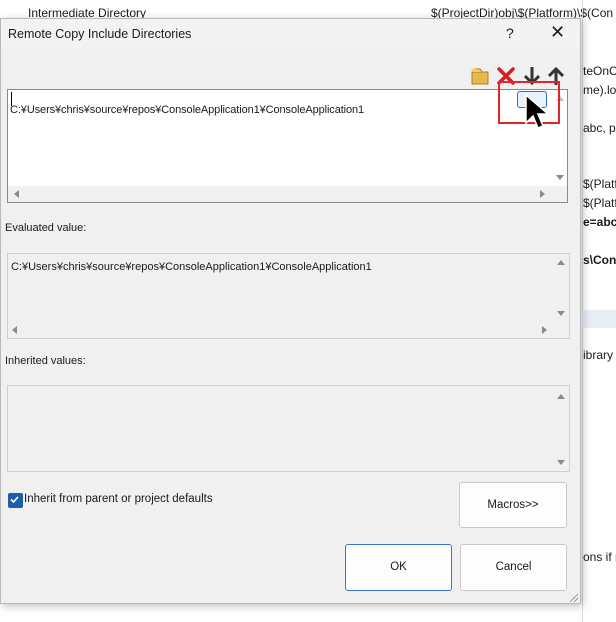 The image size is (616, 622). I want to click on bg-selected-row, so click(599, 319).